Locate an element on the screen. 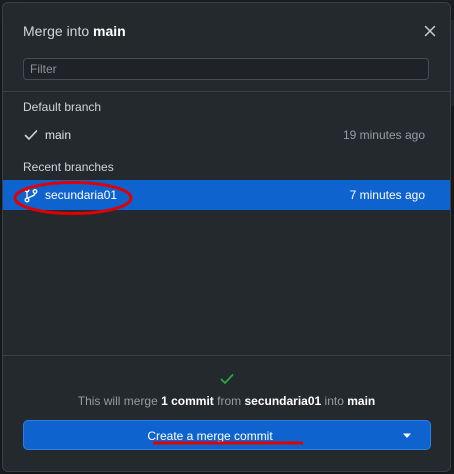 The image size is (454, 474). caret-down-icon is located at coordinates (407, 436).